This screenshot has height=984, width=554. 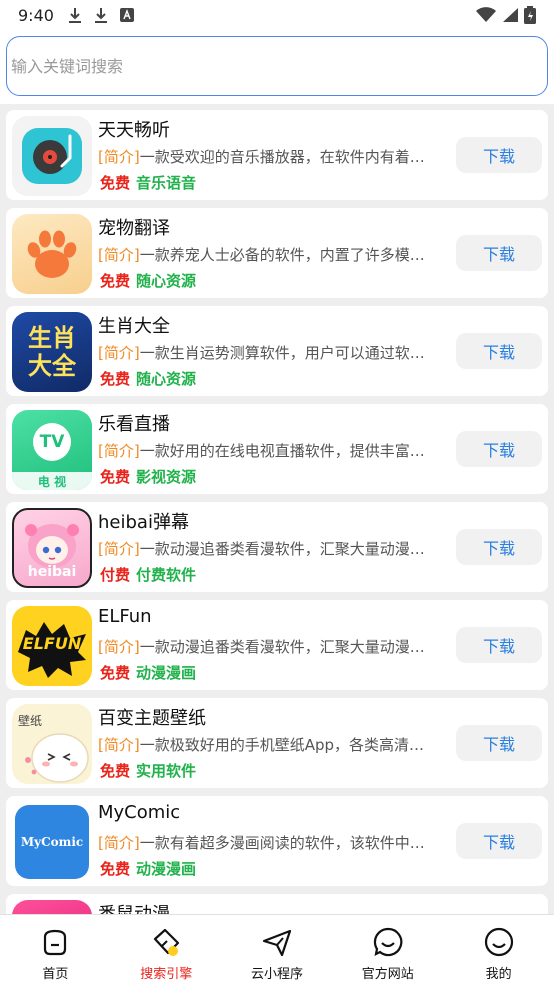 I want to click on icon-text: ELFUN, so click(x=52, y=643).